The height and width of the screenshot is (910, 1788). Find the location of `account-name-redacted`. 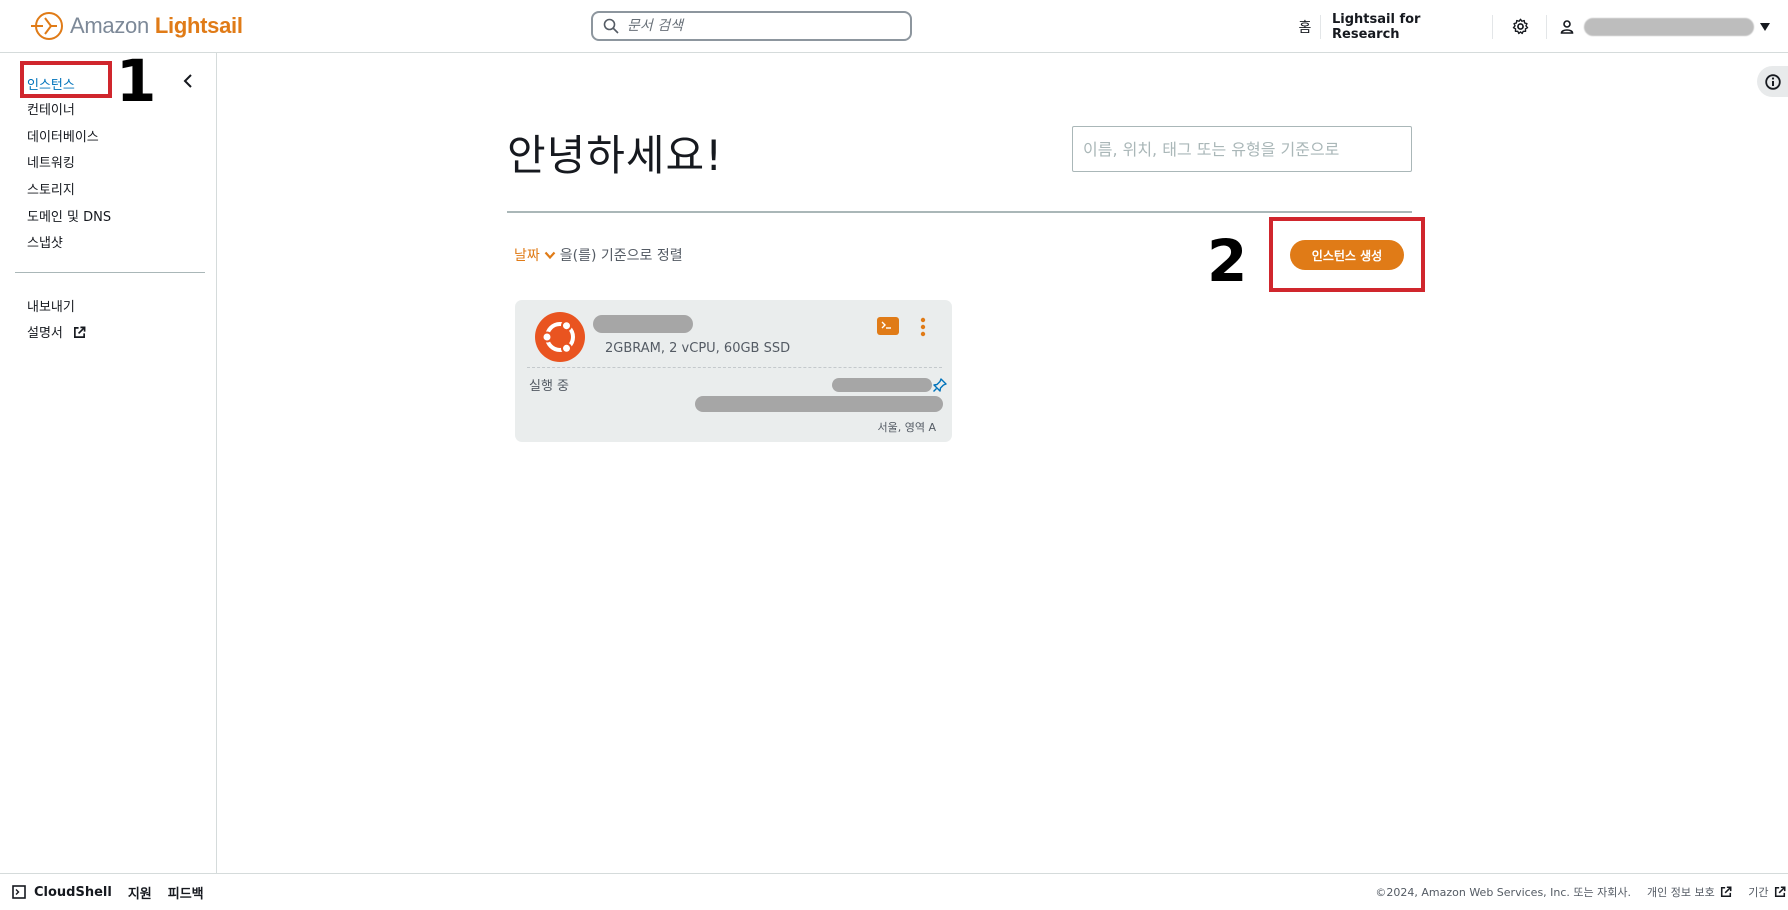

account-name-redacted is located at coordinates (1669, 26).